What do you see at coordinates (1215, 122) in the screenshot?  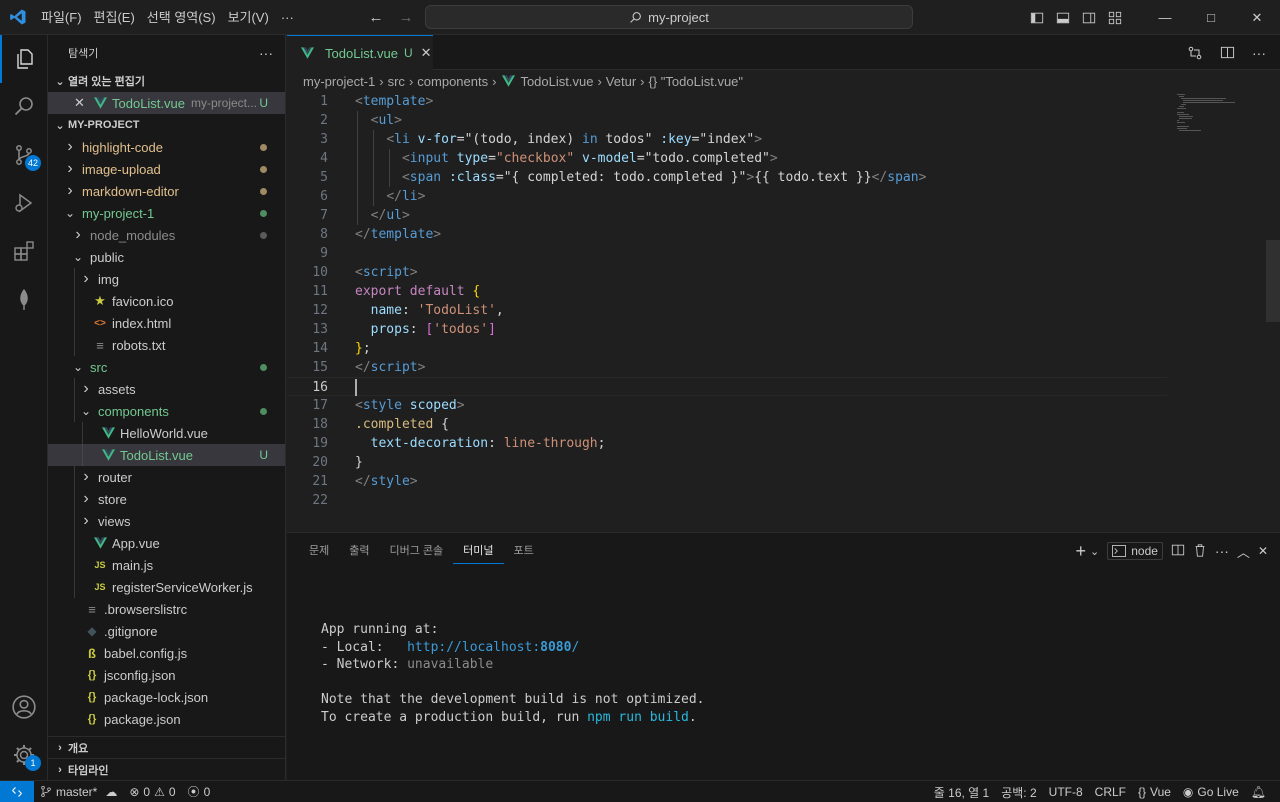 I see `minimap` at bounding box center [1215, 122].